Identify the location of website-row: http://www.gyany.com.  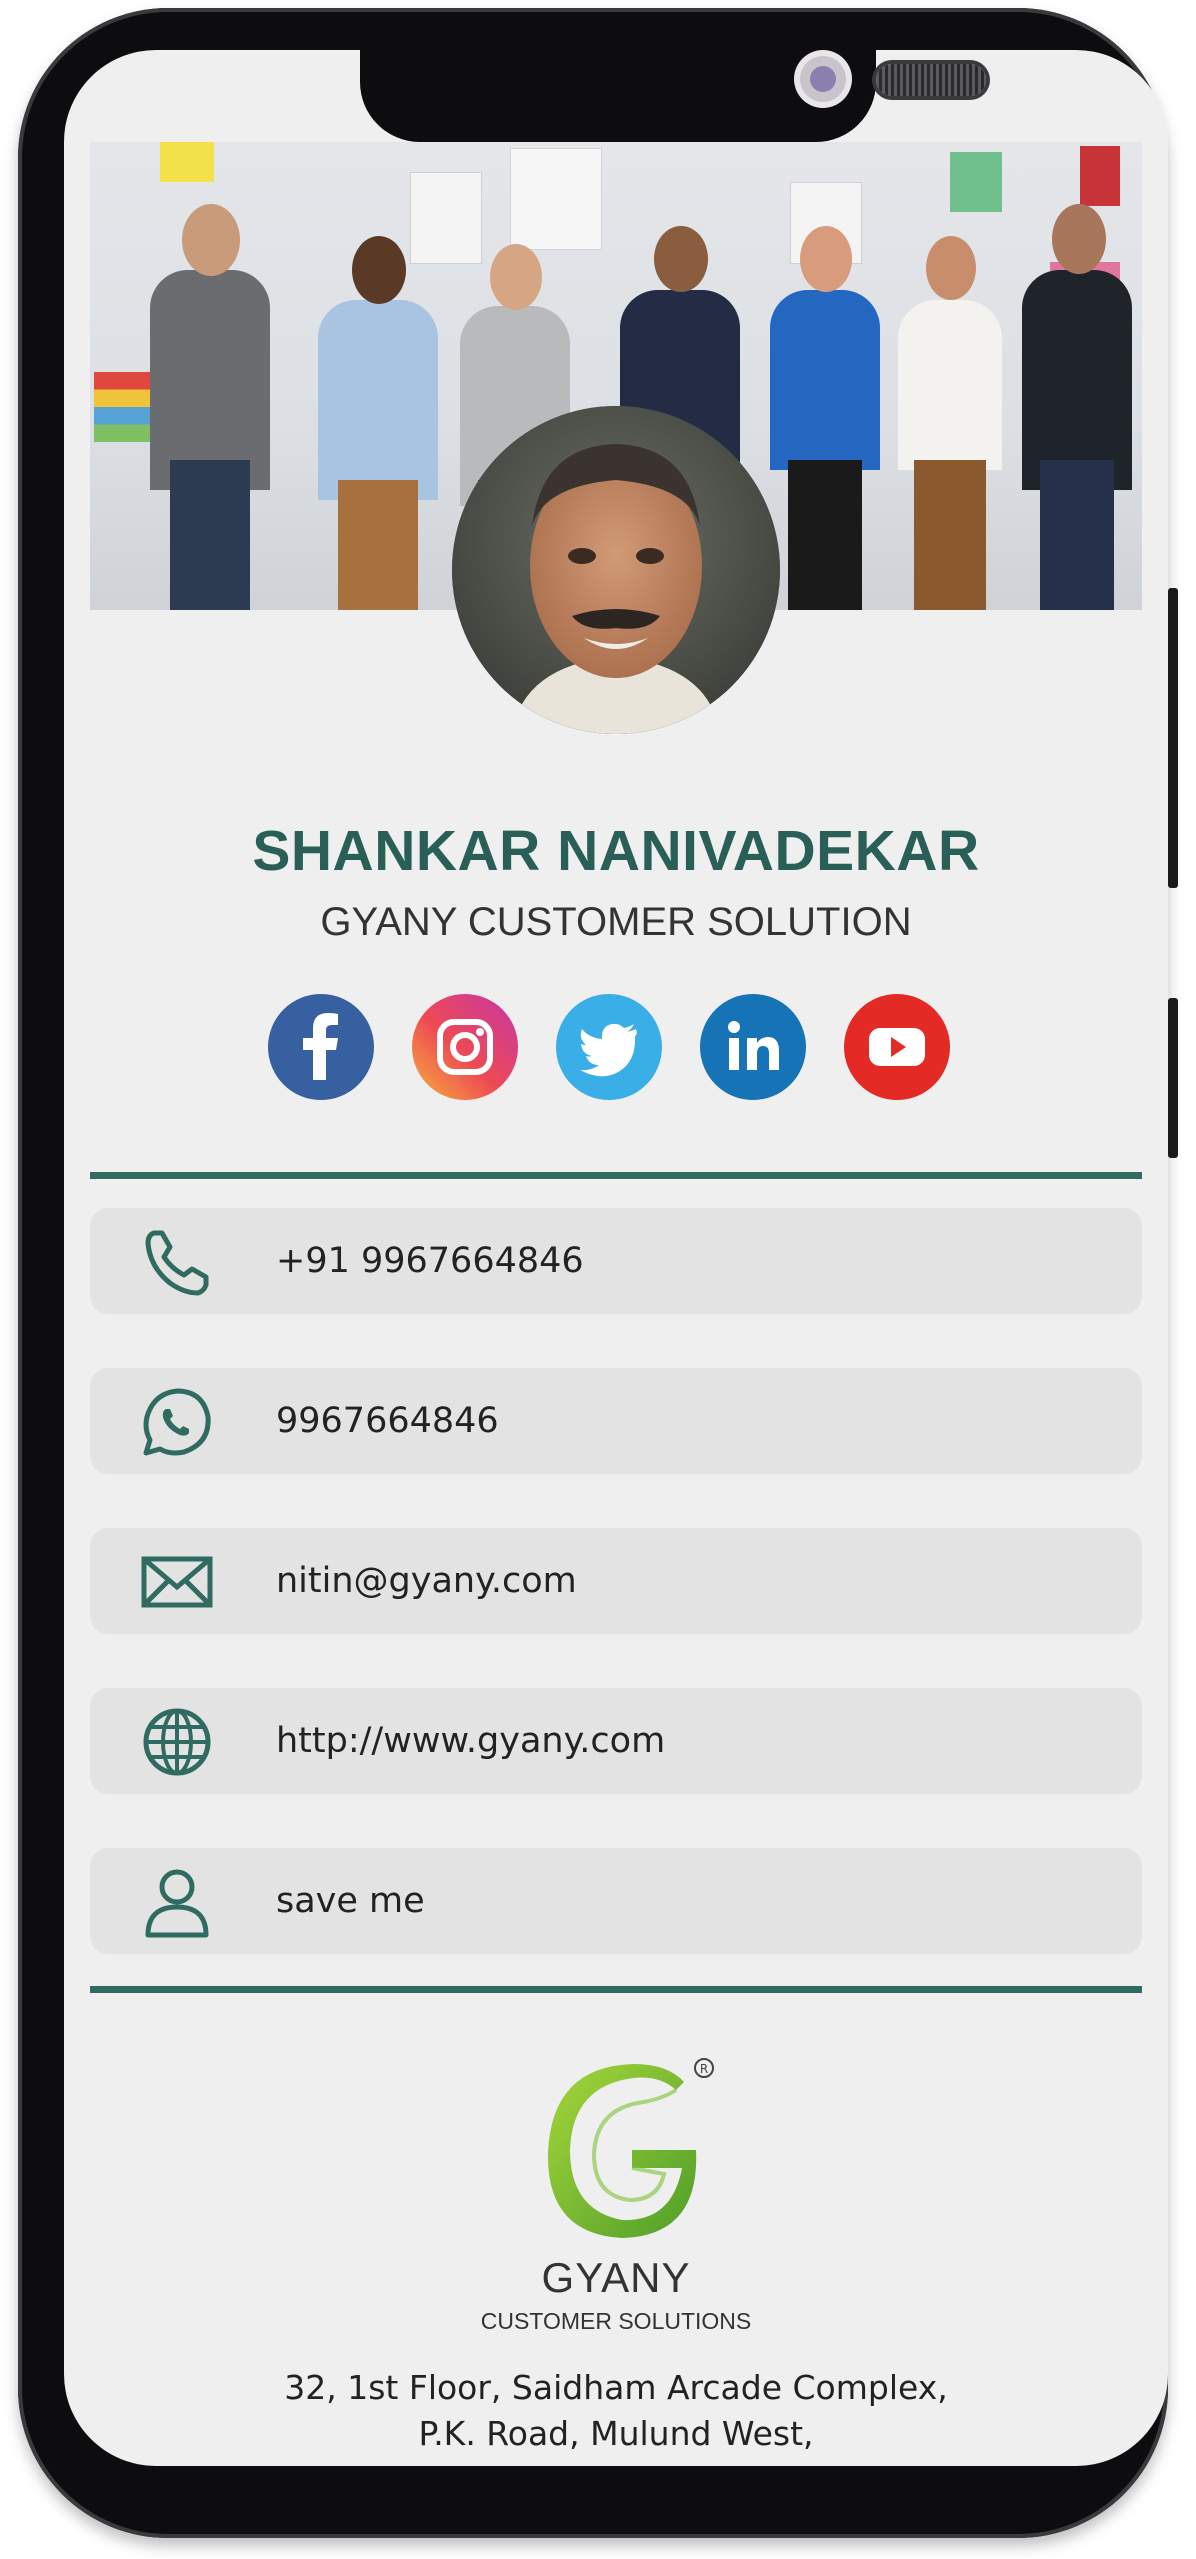
(616, 1741).